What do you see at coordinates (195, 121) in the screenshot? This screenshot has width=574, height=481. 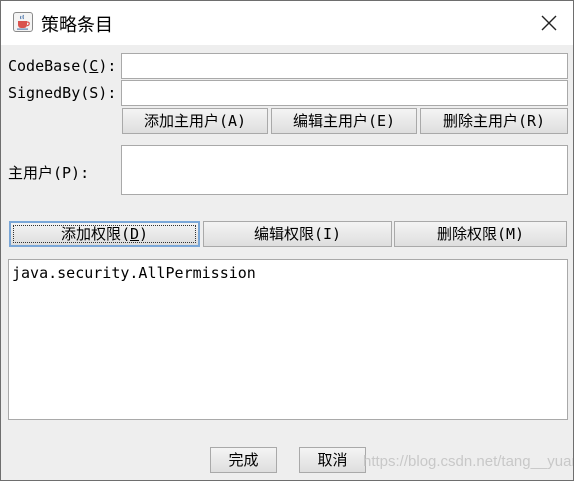 I see `add-principal-button: 添加主用户(A)` at bounding box center [195, 121].